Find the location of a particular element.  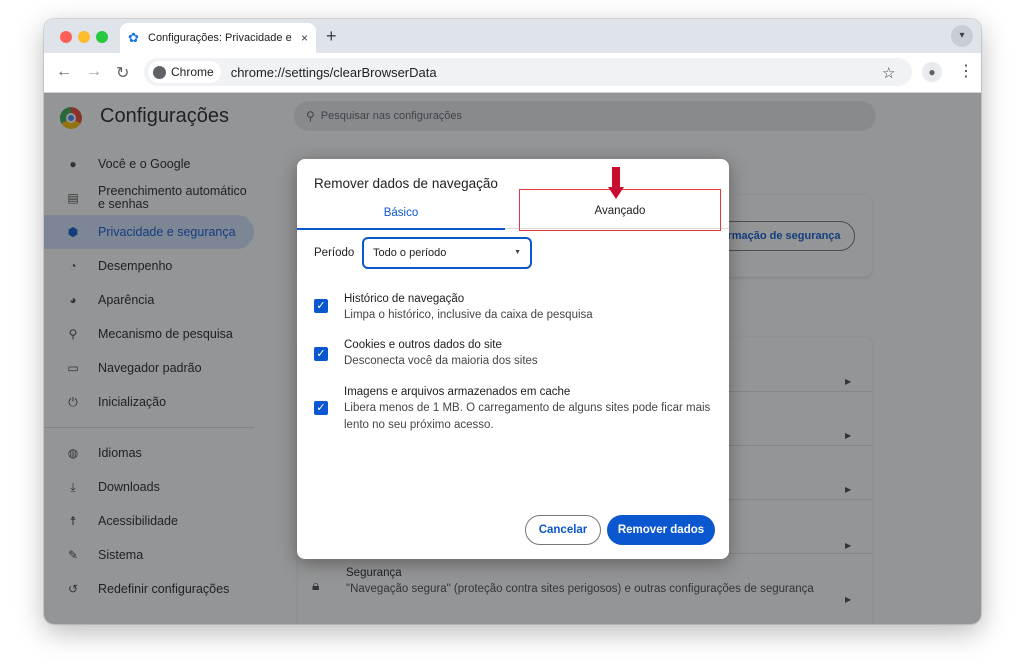

gear-icon: ✿ is located at coordinates (133, 37).